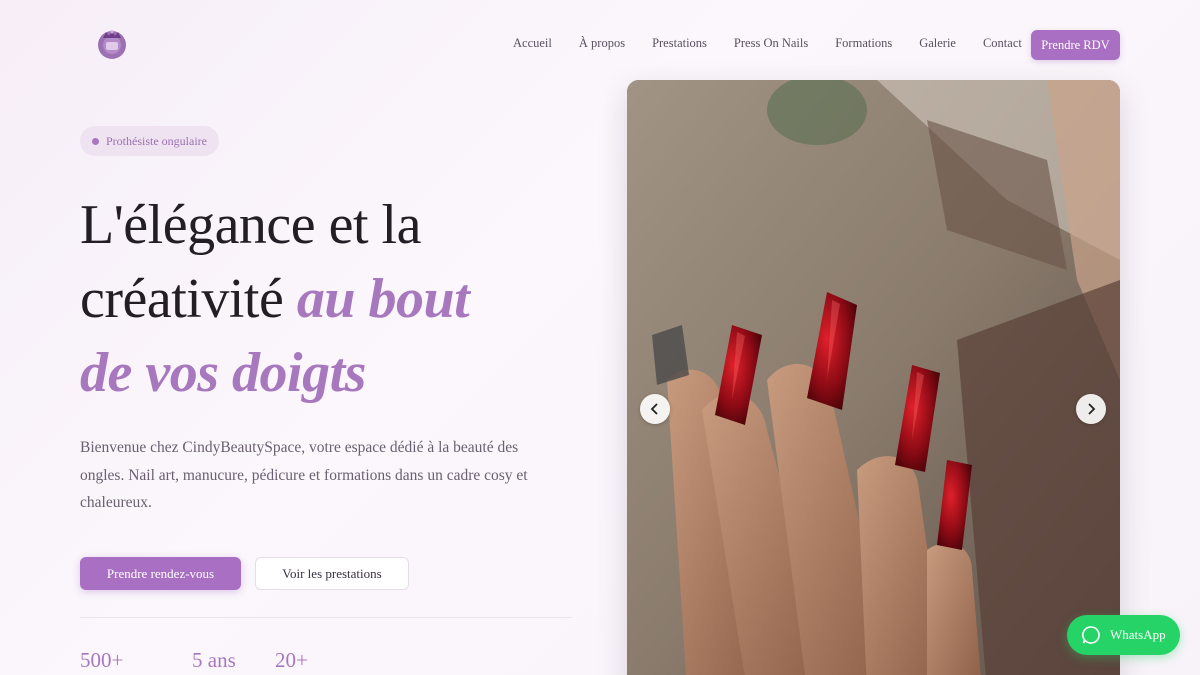 The width and height of the screenshot is (1200, 675). I want to click on stat-count: 20+, so click(291, 660).